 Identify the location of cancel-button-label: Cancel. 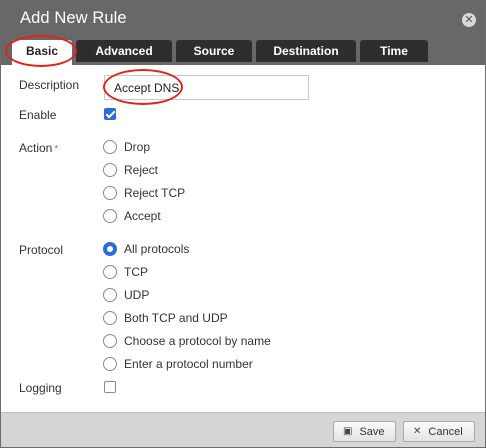
(445, 431).